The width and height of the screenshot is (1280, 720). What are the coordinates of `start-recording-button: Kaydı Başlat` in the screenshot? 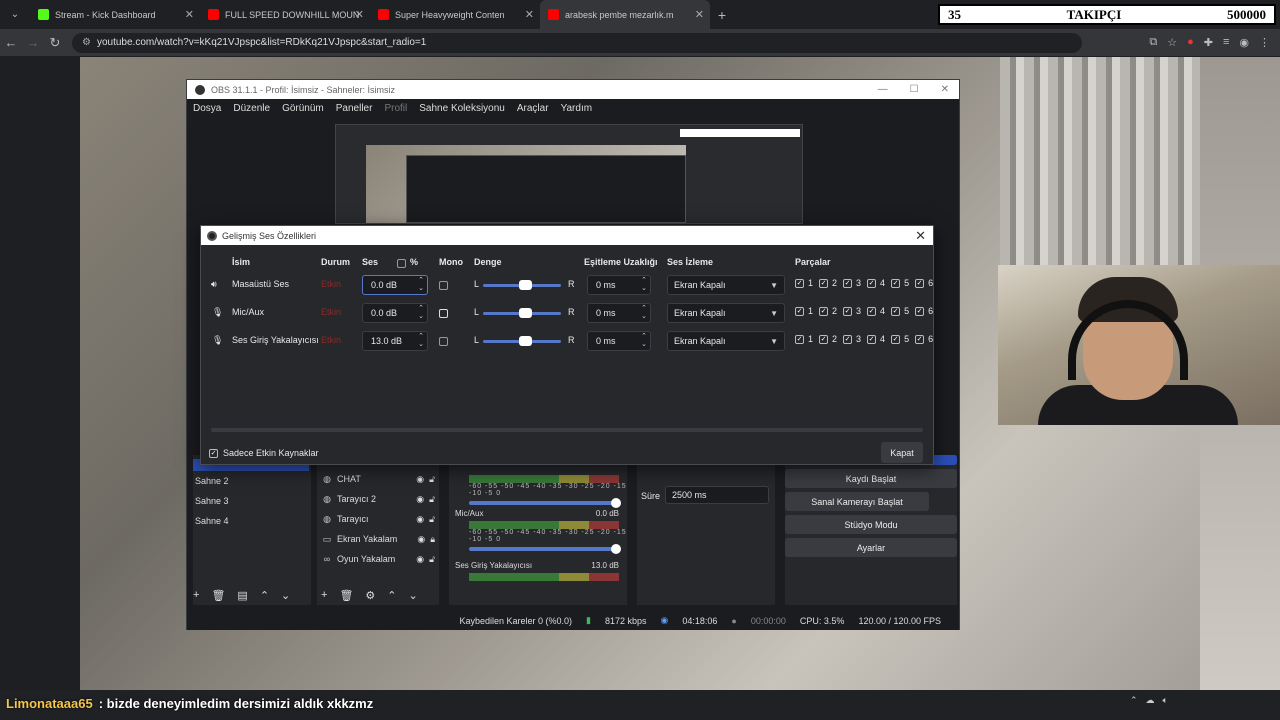 It's located at (871, 478).